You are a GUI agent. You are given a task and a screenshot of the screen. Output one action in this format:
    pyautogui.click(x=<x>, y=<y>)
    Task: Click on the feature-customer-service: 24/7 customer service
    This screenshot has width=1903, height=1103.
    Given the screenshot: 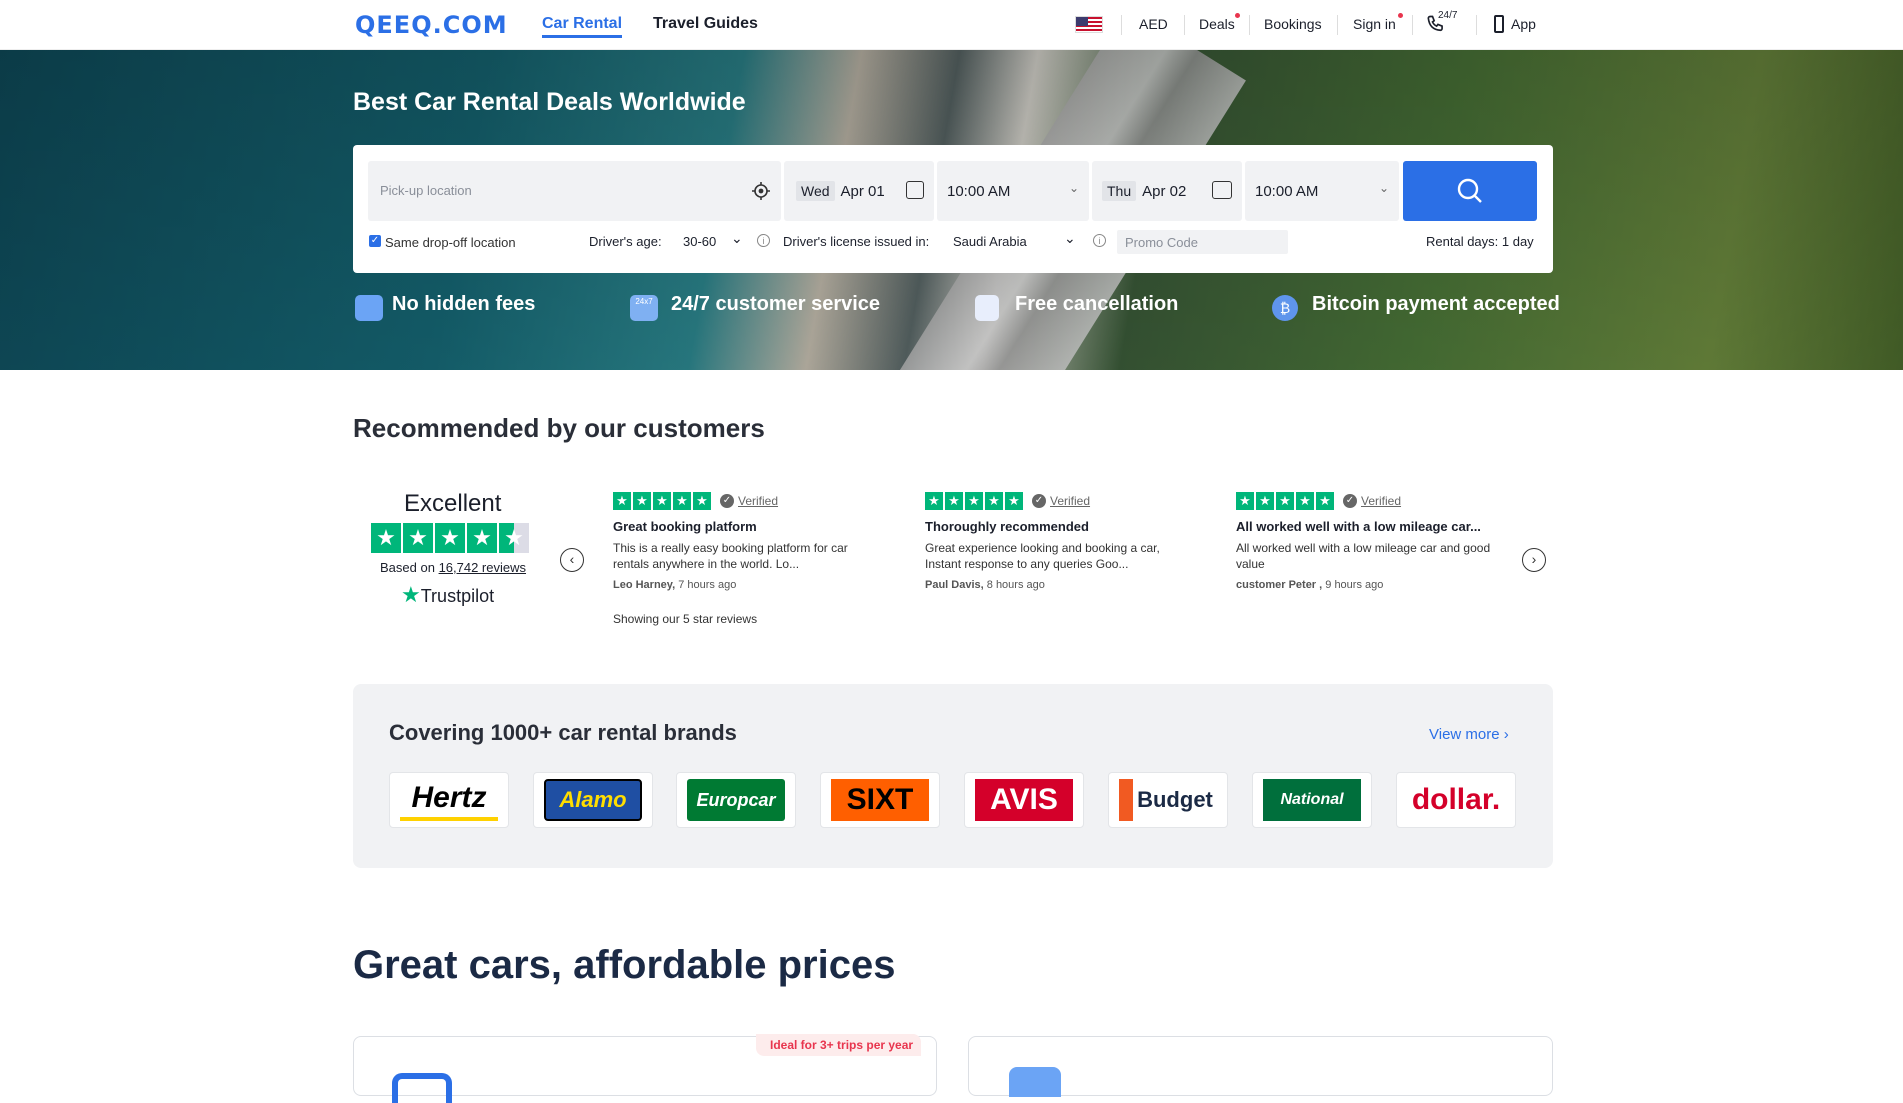 What is the action you would take?
    pyautogui.click(x=776, y=304)
    